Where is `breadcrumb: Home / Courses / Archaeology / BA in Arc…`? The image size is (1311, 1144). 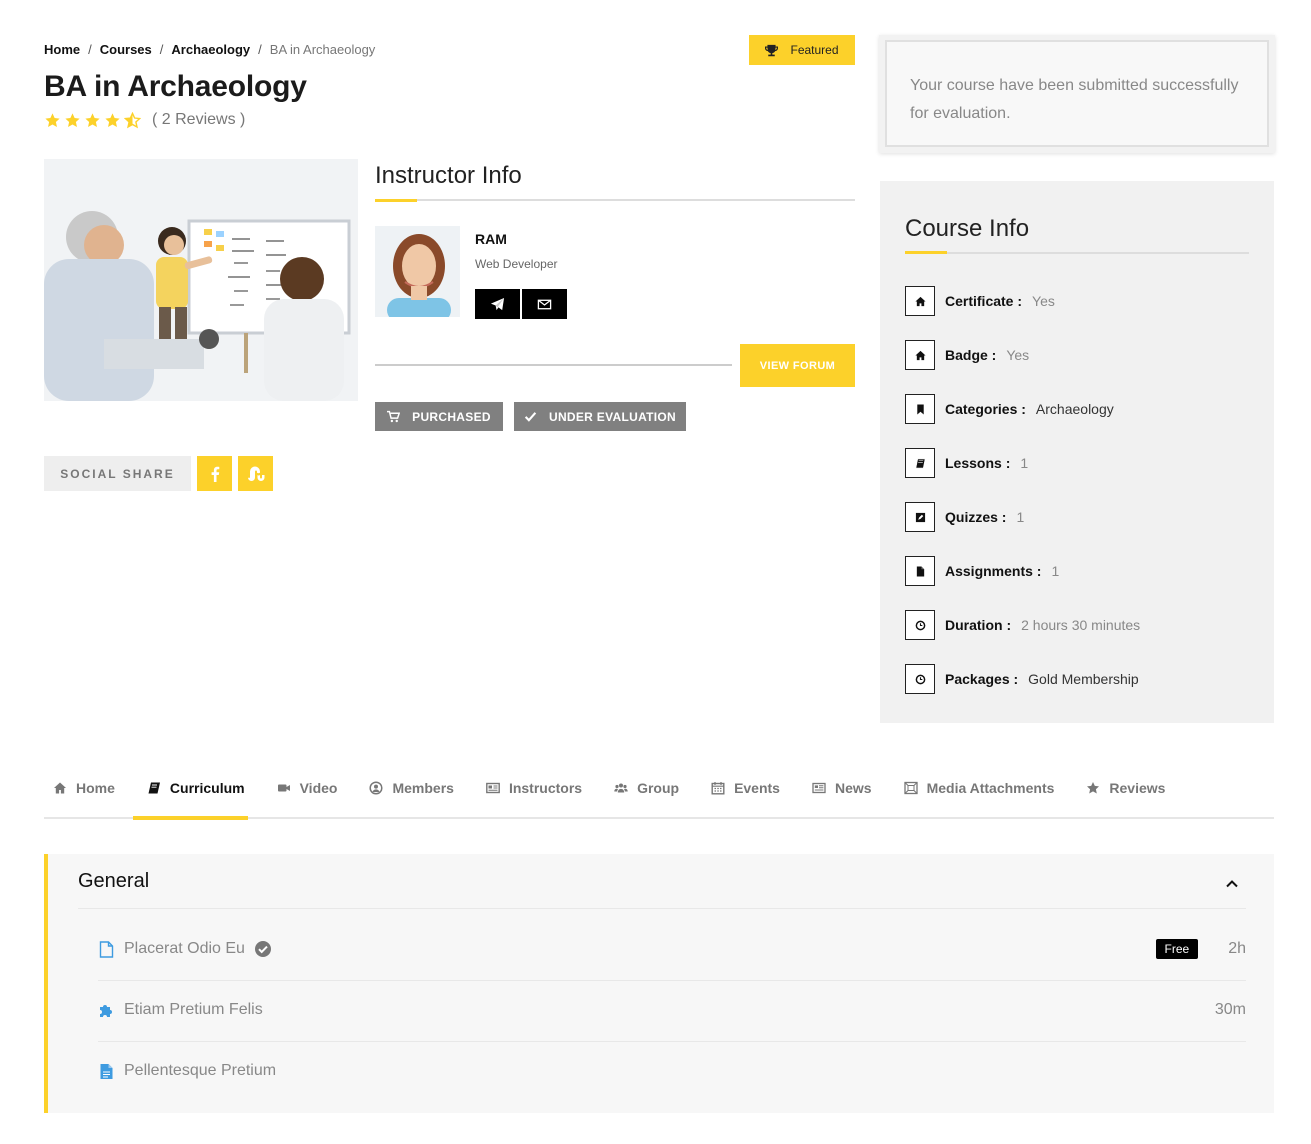 breadcrumb: Home / Courses / Archaeology / BA in Arc… is located at coordinates (209, 49).